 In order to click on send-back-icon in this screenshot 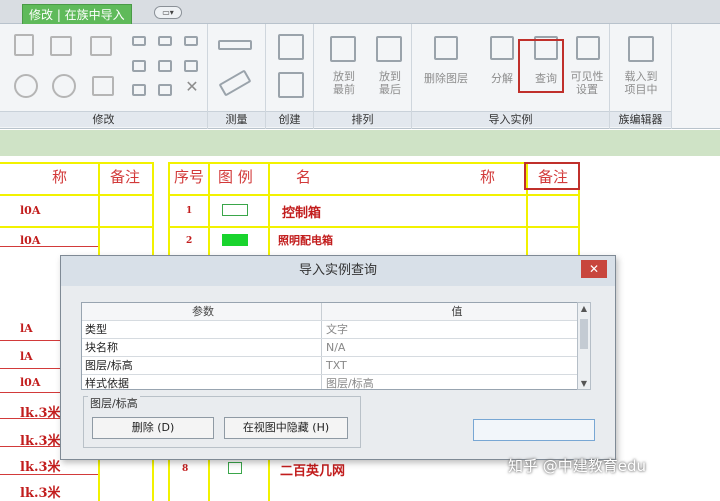, I will do `click(389, 49)`.